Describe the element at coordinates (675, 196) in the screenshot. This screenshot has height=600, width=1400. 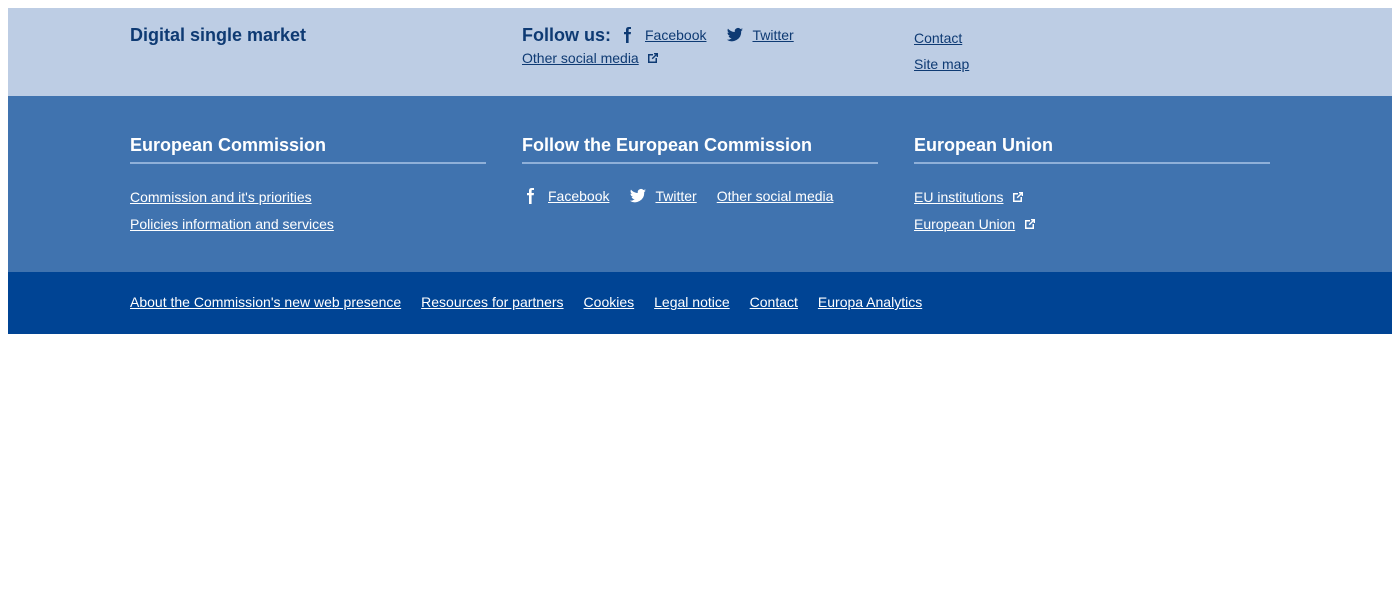
I see `commission-twitter-link: Twitter` at that location.